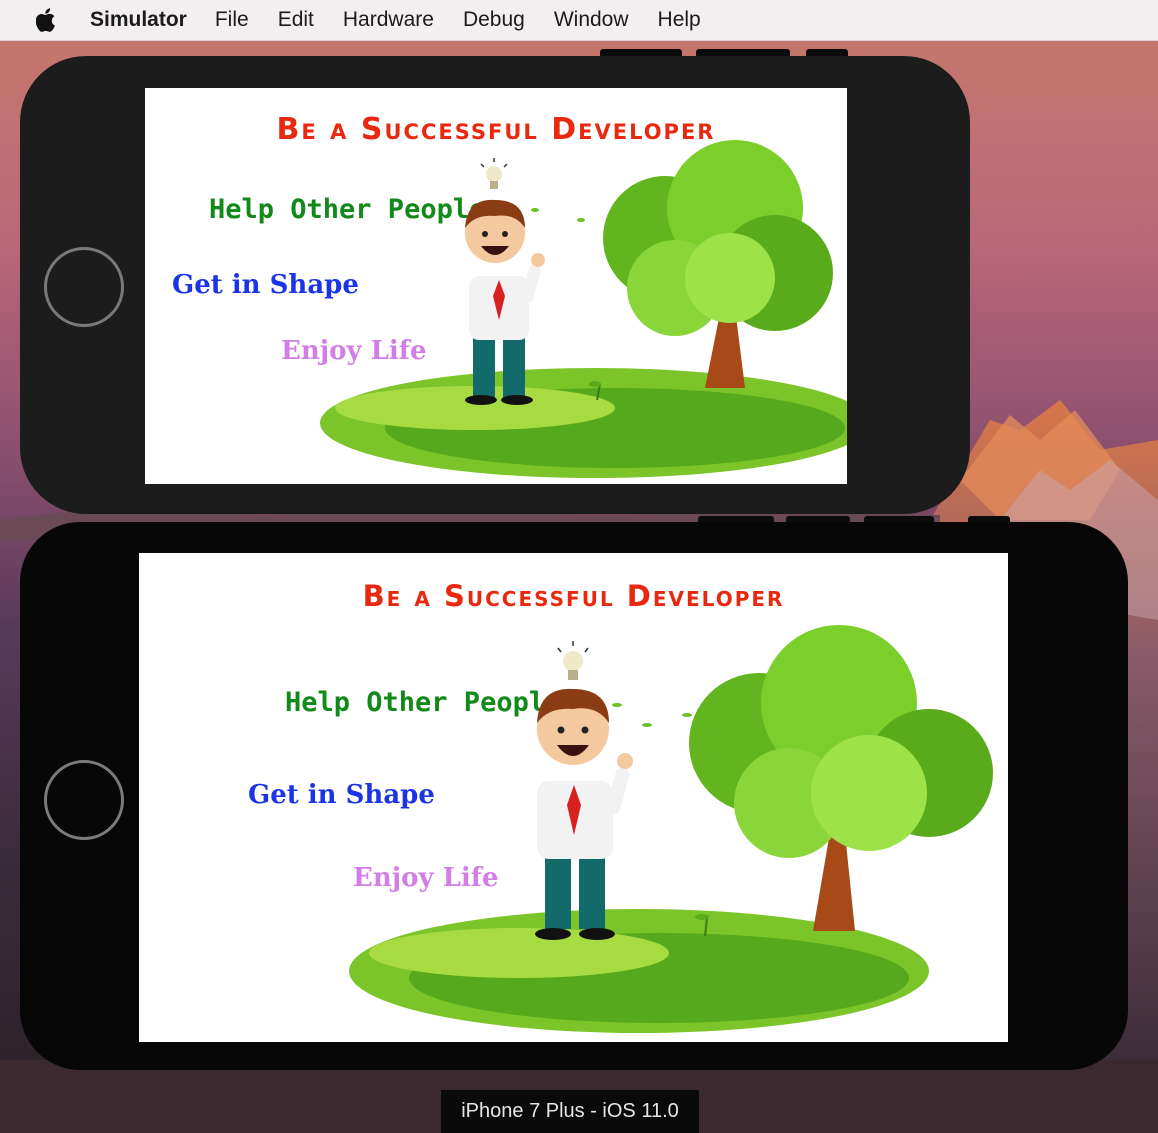  What do you see at coordinates (296, 20) in the screenshot?
I see `menu-edit: Edit` at bounding box center [296, 20].